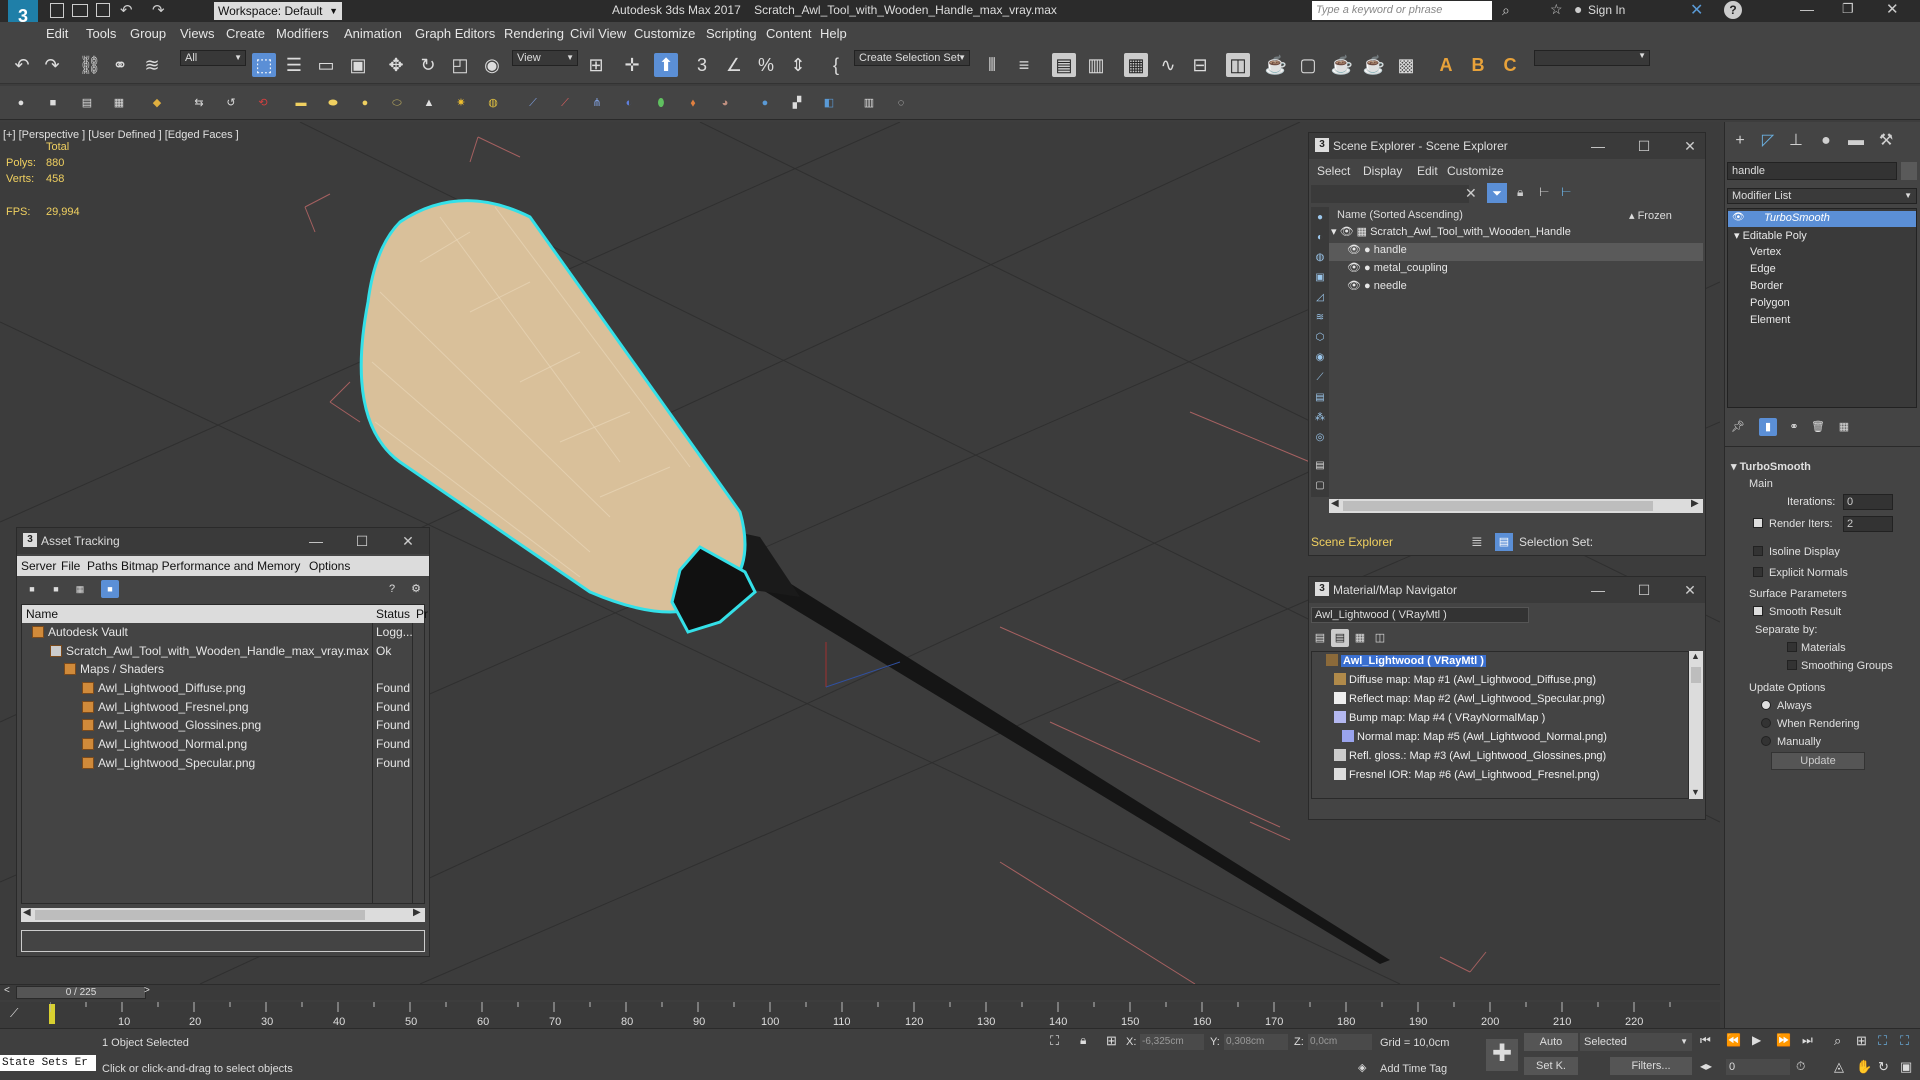 The width and height of the screenshot is (1920, 1080). What do you see at coordinates (869, 103) in the screenshot?
I see `tool-26-icon: ▥` at bounding box center [869, 103].